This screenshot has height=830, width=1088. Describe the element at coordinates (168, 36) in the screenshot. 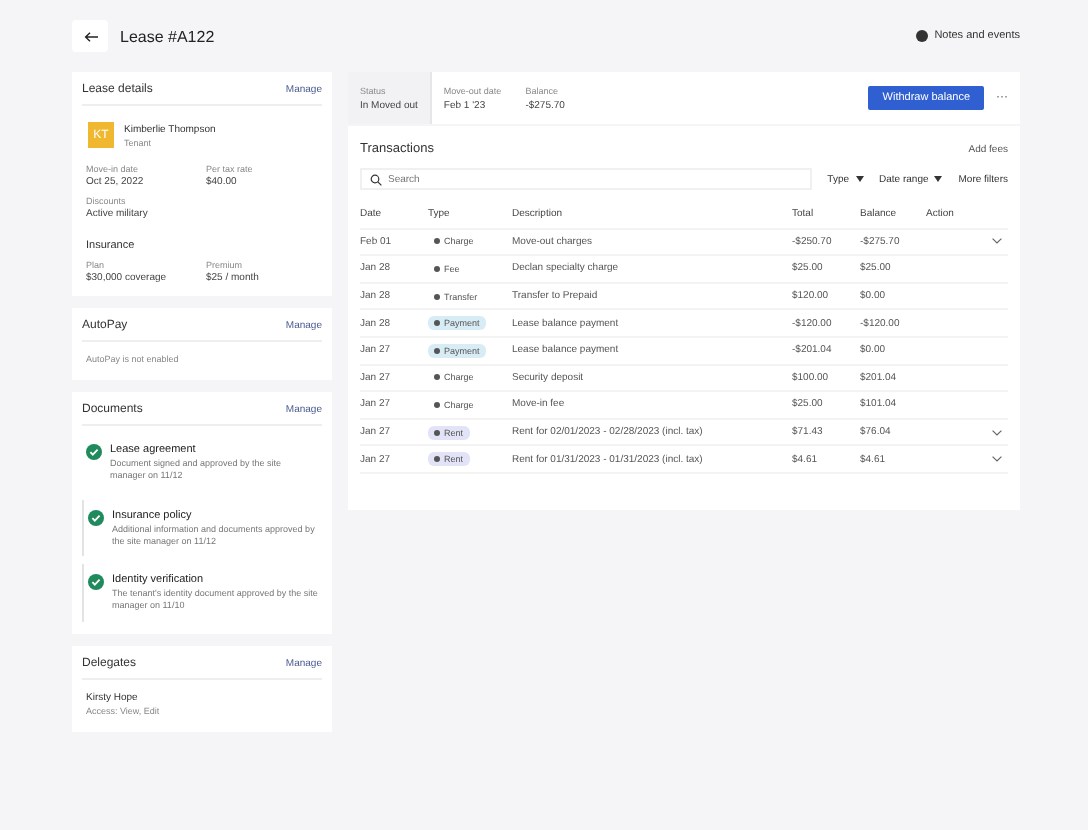

I see `page-title: Lease #A122` at that location.